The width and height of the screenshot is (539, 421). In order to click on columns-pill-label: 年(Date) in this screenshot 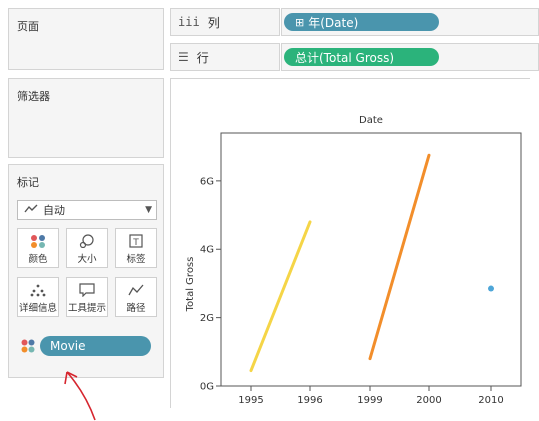, I will do `click(333, 22)`.